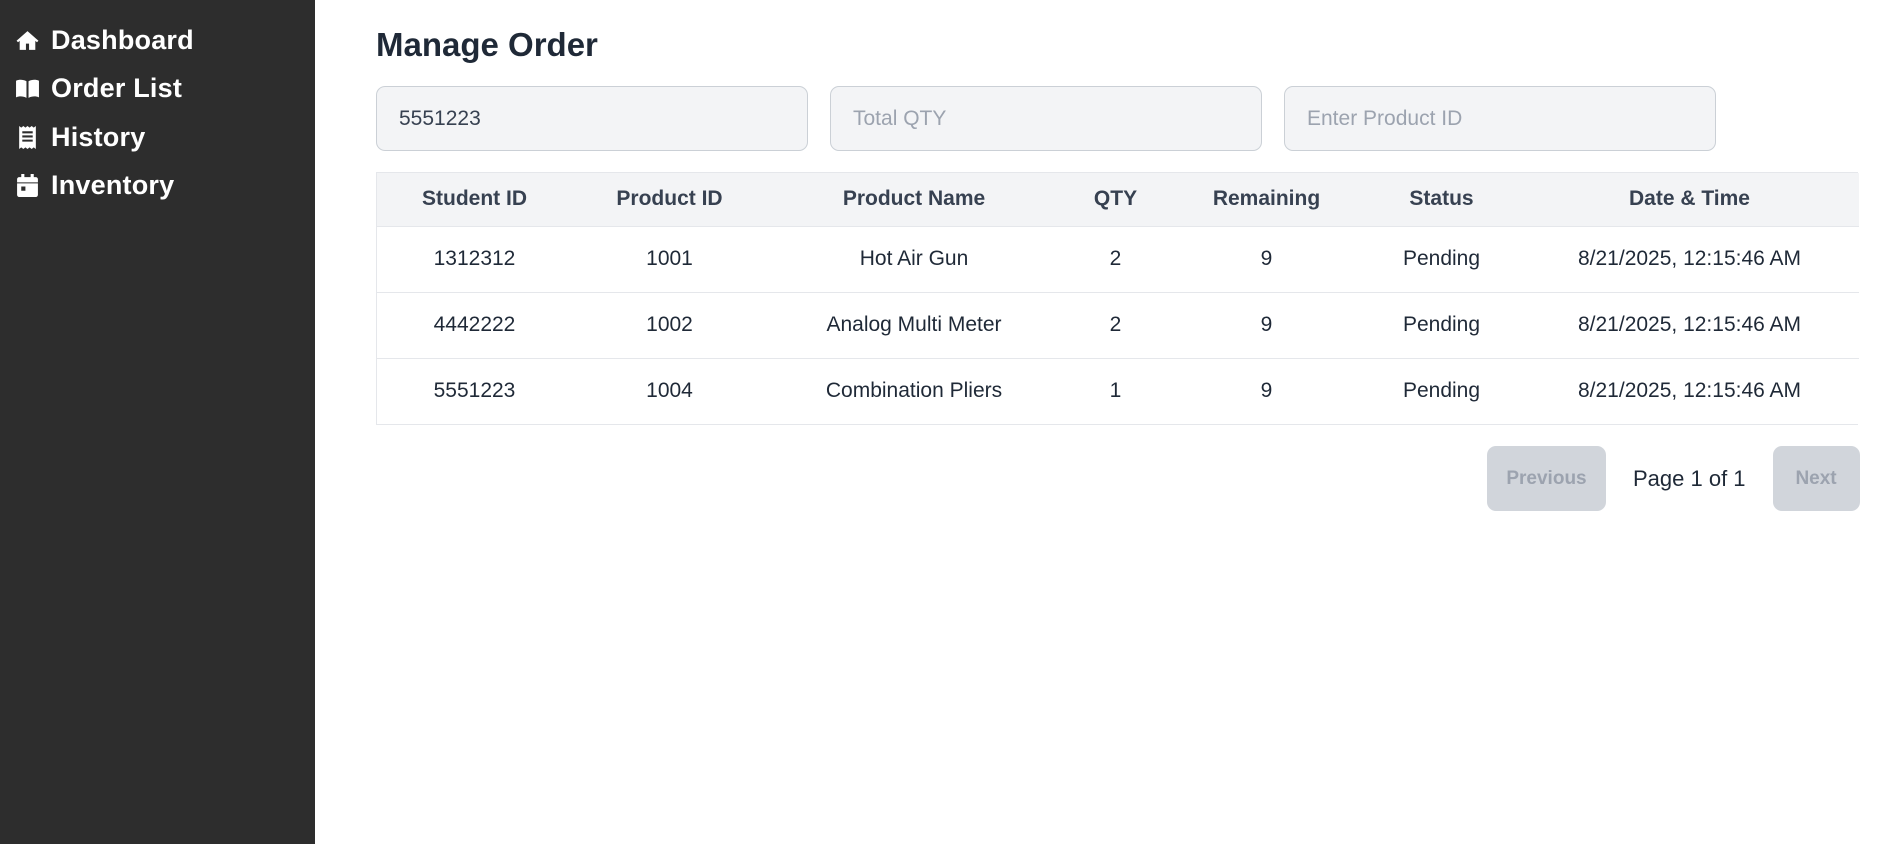 The width and height of the screenshot is (1879, 844). What do you see at coordinates (914, 199) in the screenshot?
I see `column-header: Product Name` at bounding box center [914, 199].